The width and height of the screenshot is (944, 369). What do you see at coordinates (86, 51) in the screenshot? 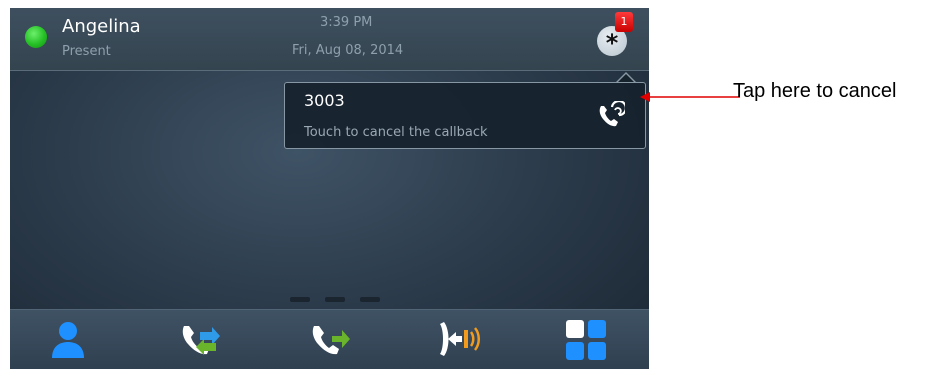
I see `presence-status: Present` at bounding box center [86, 51].